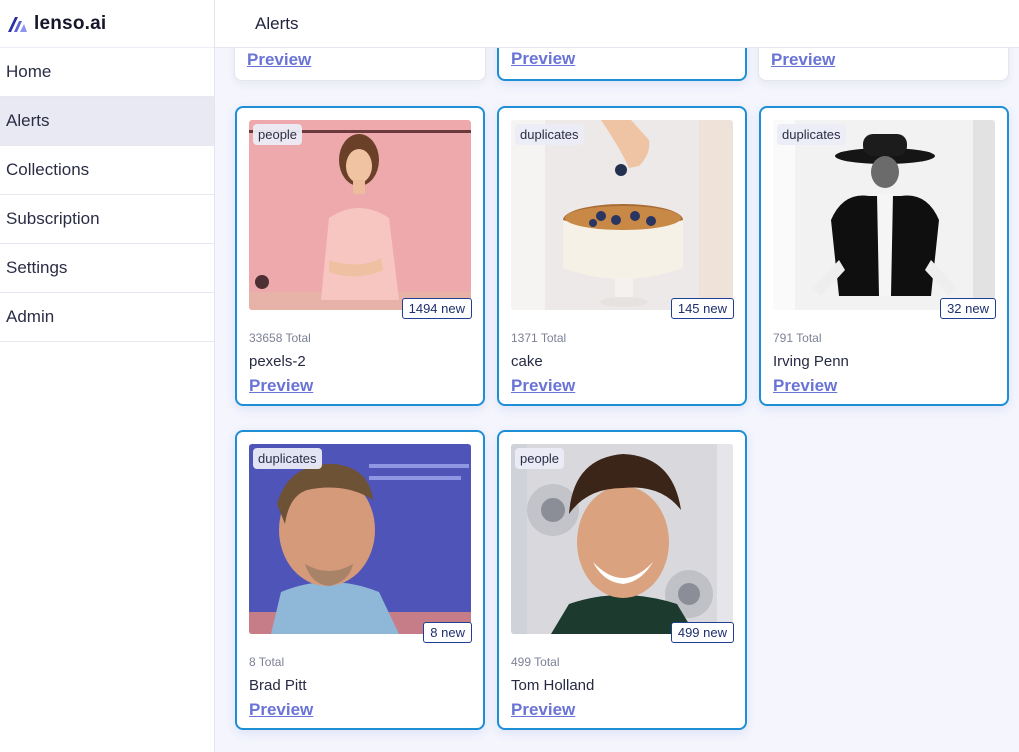 The width and height of the screenshot is (1019, 752). I want to click on sidebar-item-label: Home, so click(29, 71).